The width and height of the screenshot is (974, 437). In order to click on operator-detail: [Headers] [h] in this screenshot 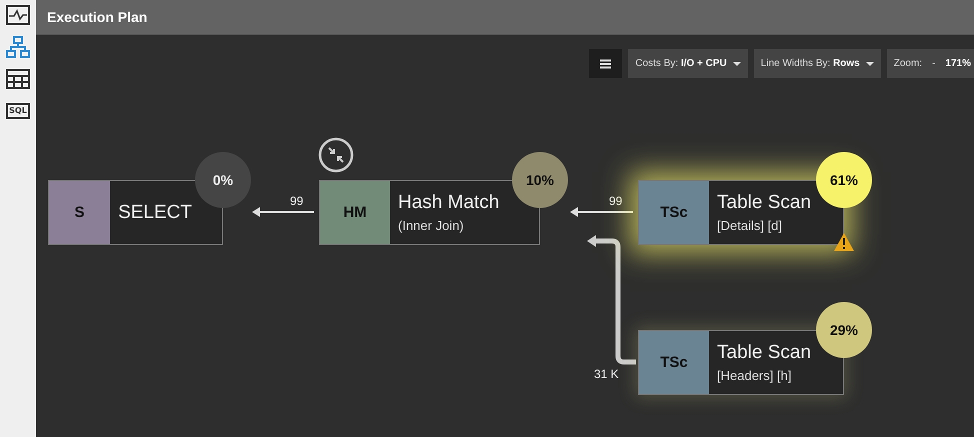, I will do `click(754, 375)`.